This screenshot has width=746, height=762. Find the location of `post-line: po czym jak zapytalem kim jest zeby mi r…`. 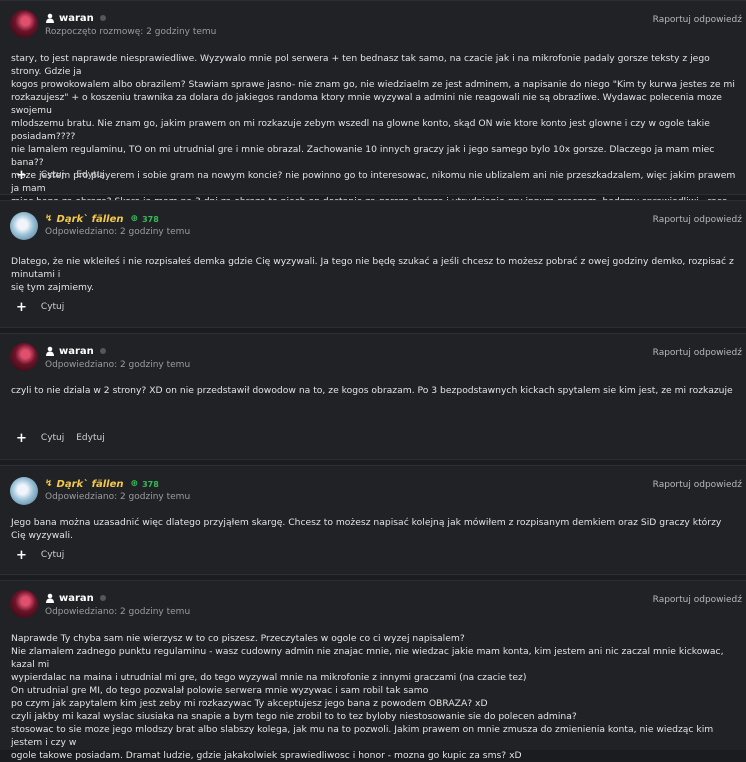

post-line: po czym jak zapytalem kim jest zeby mi r… is located at coordinates (249, 703).